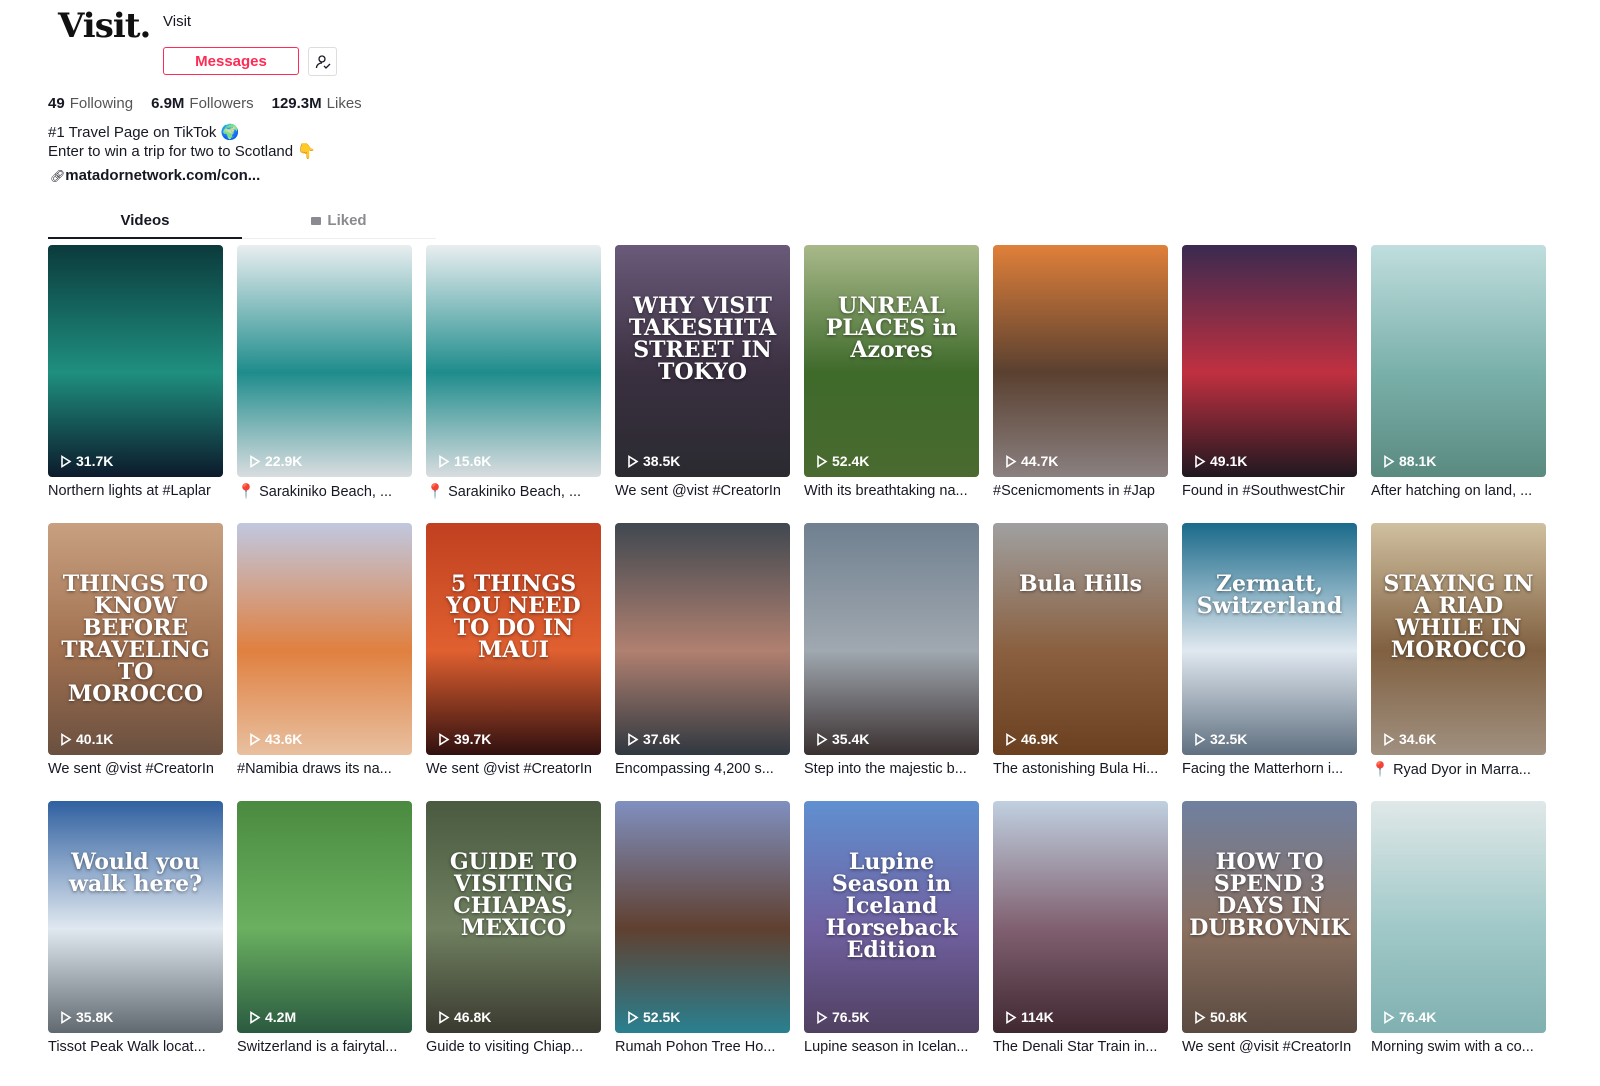 This screenshot has height=1086, width=1600. I want to click on video-card: 49.1K Found in #SouthwestChir, so click(1269, 372).